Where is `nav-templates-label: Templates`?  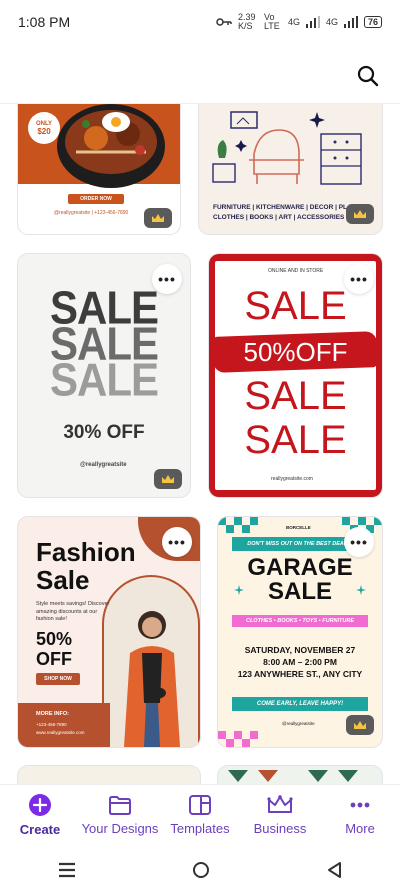
nav-templates-label: Templates is located at coordinates (200, 828).